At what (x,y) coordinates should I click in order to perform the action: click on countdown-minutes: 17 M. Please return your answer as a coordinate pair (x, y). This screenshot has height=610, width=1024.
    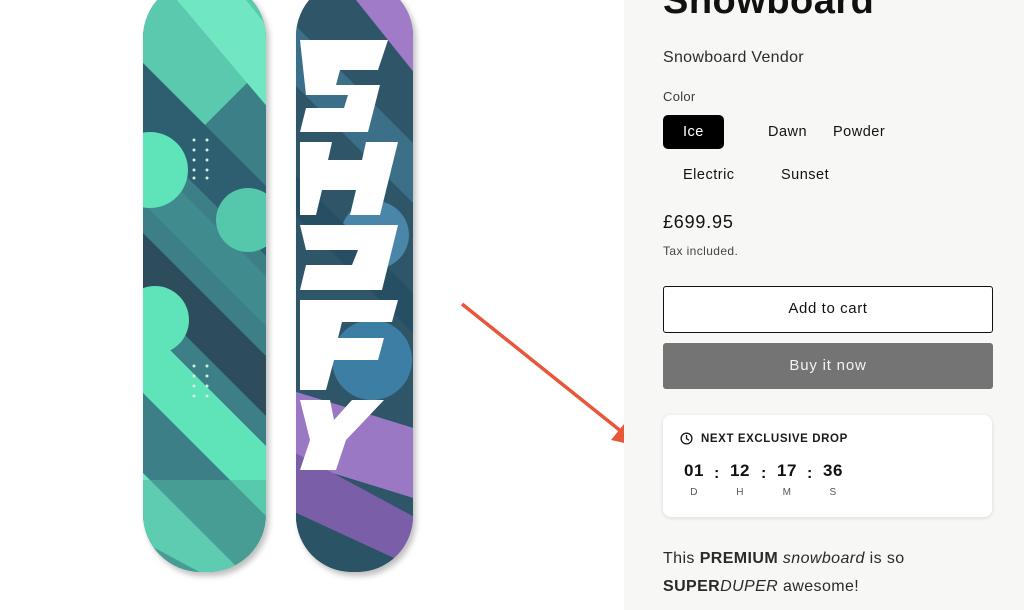
    Looking at the image, I should click on (787, 479).